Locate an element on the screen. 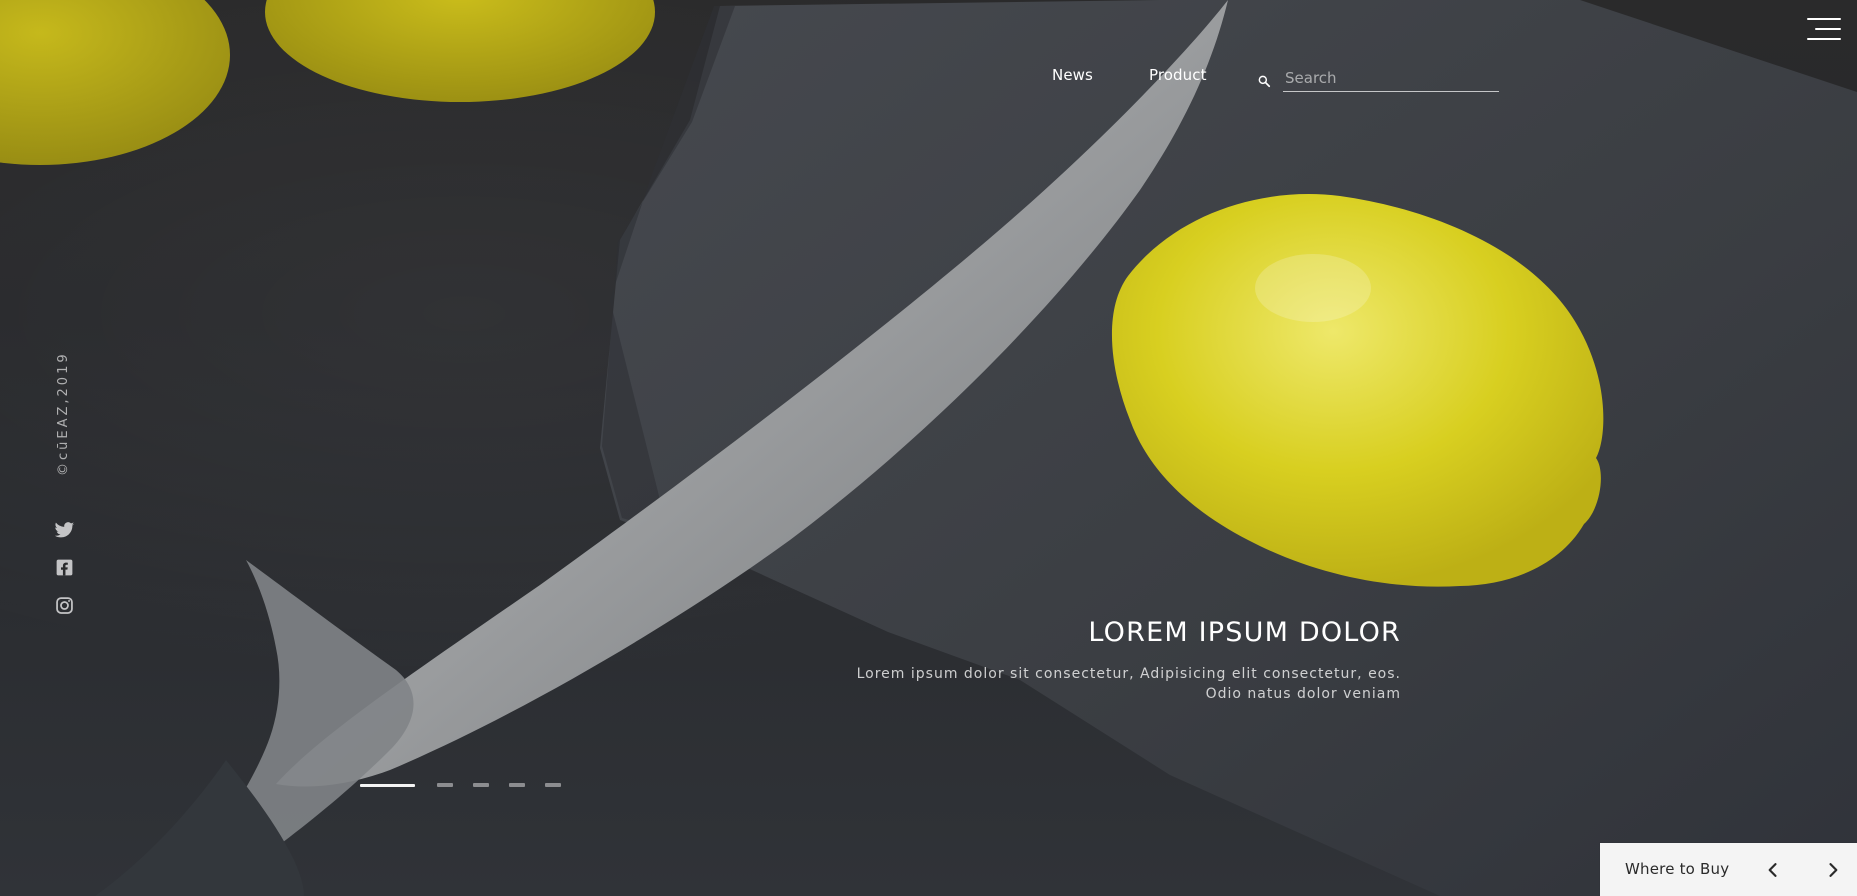 This screenshot has width=1857, height=896. twitter-icon is located at coordinates (64, 529).